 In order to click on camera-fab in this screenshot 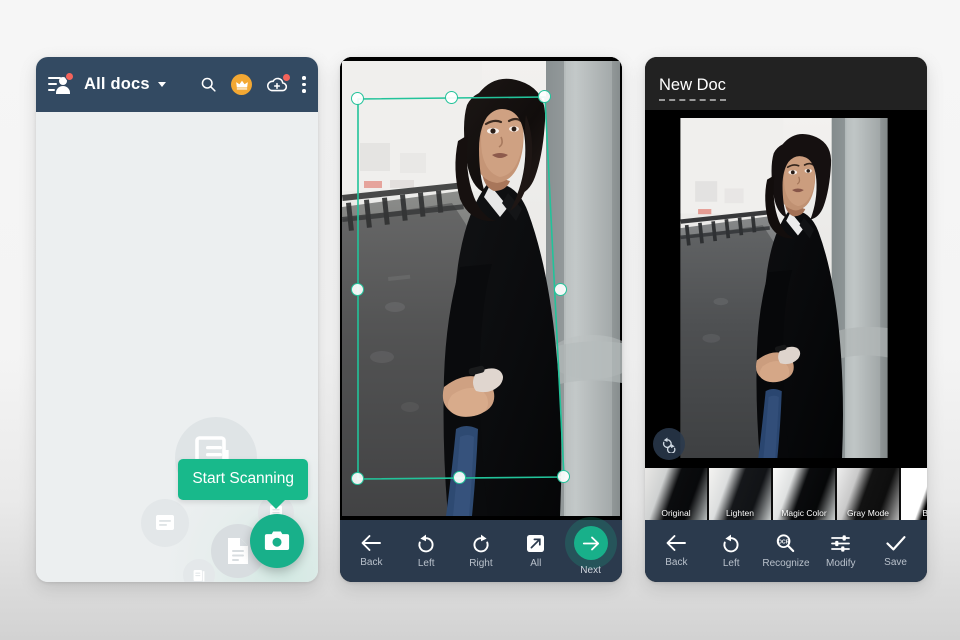, I will do `click(277, 541)`.